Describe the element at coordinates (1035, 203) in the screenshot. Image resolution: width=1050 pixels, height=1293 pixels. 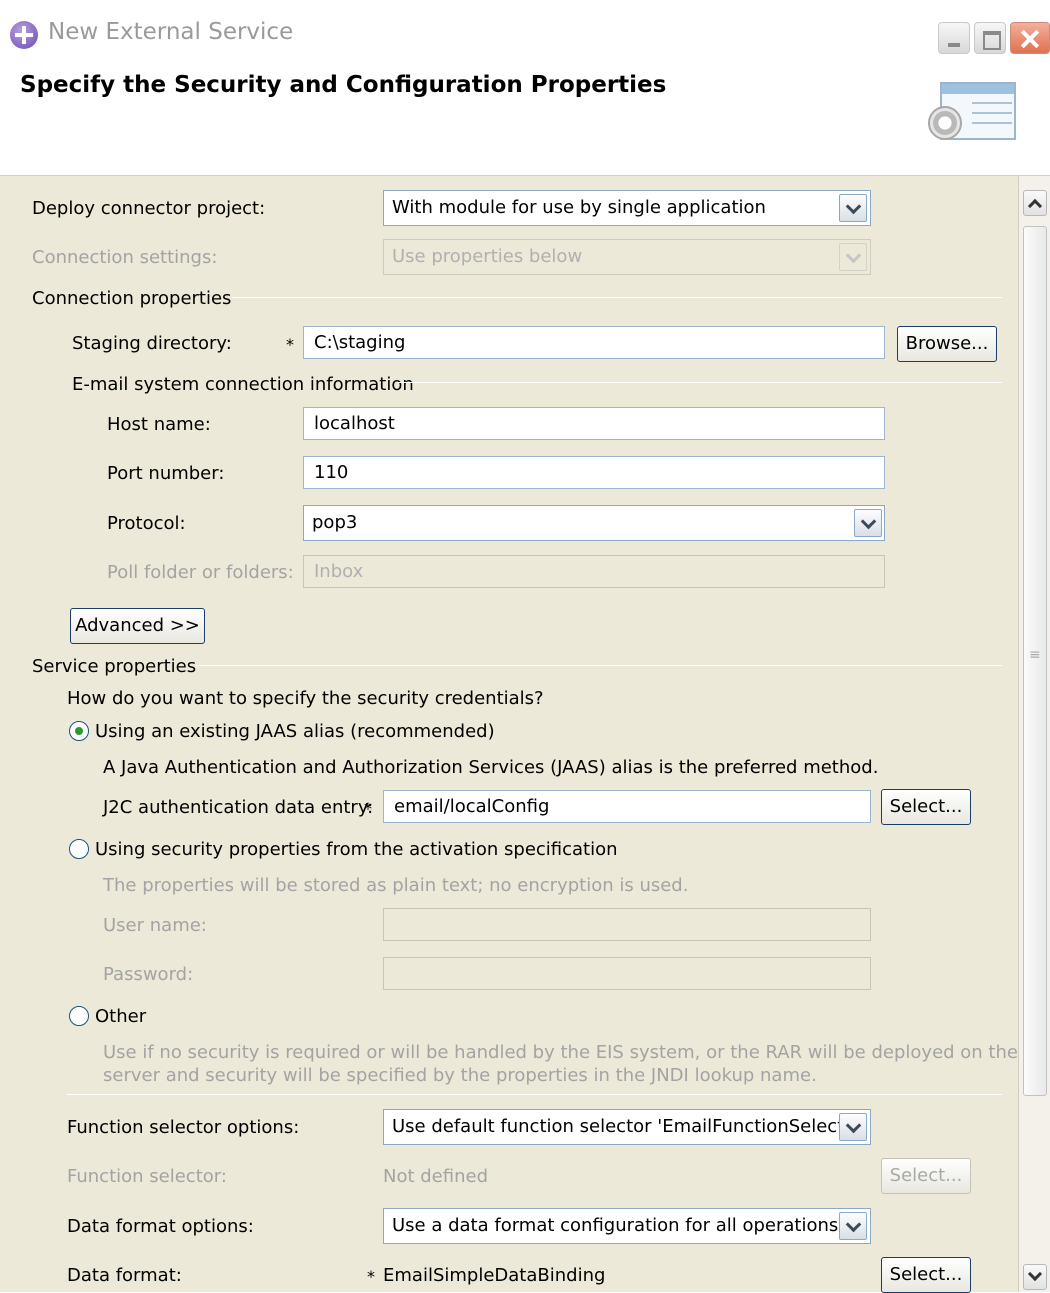
I see `scroll-up-icon` at that location.